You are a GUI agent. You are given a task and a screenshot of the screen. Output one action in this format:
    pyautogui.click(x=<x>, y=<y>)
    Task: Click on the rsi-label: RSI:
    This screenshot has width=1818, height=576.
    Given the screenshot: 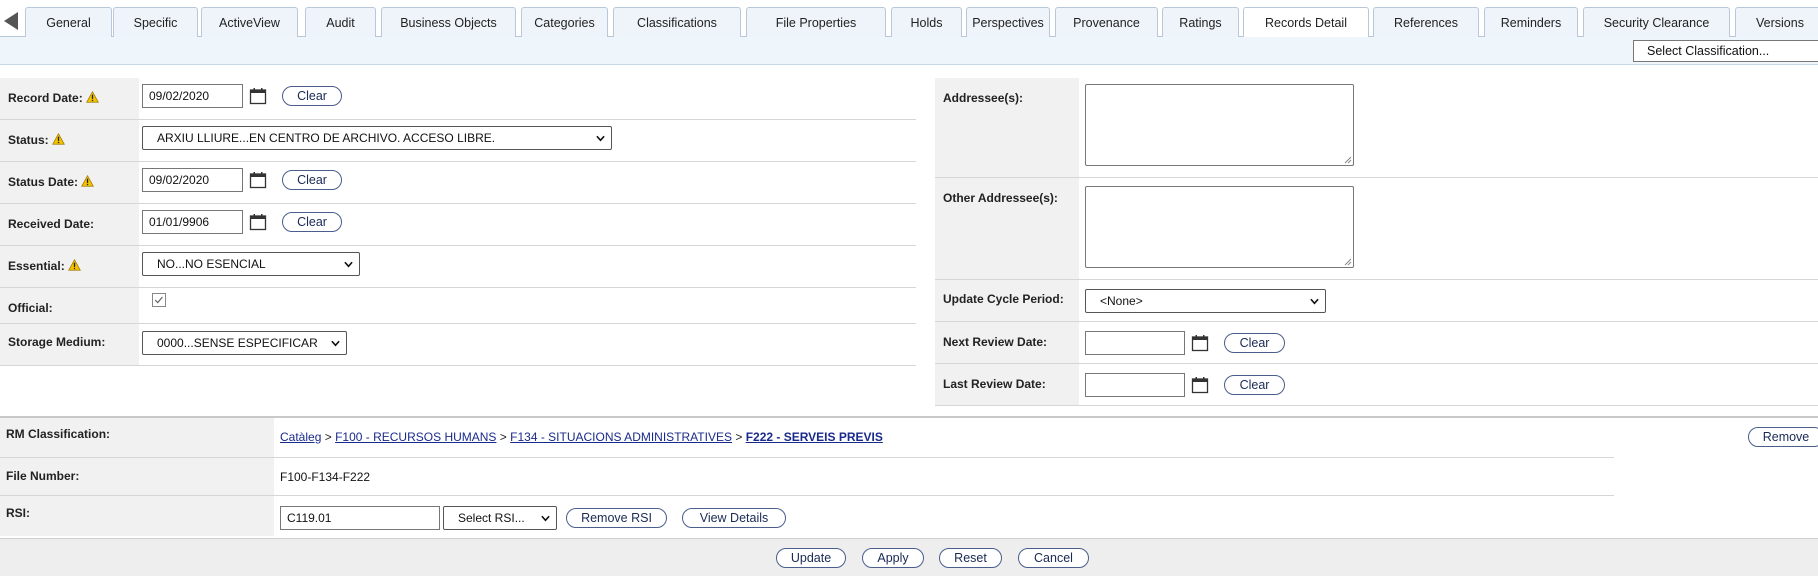 What is the action you would take?
    pyautogui.click(x=137, y=516)
    